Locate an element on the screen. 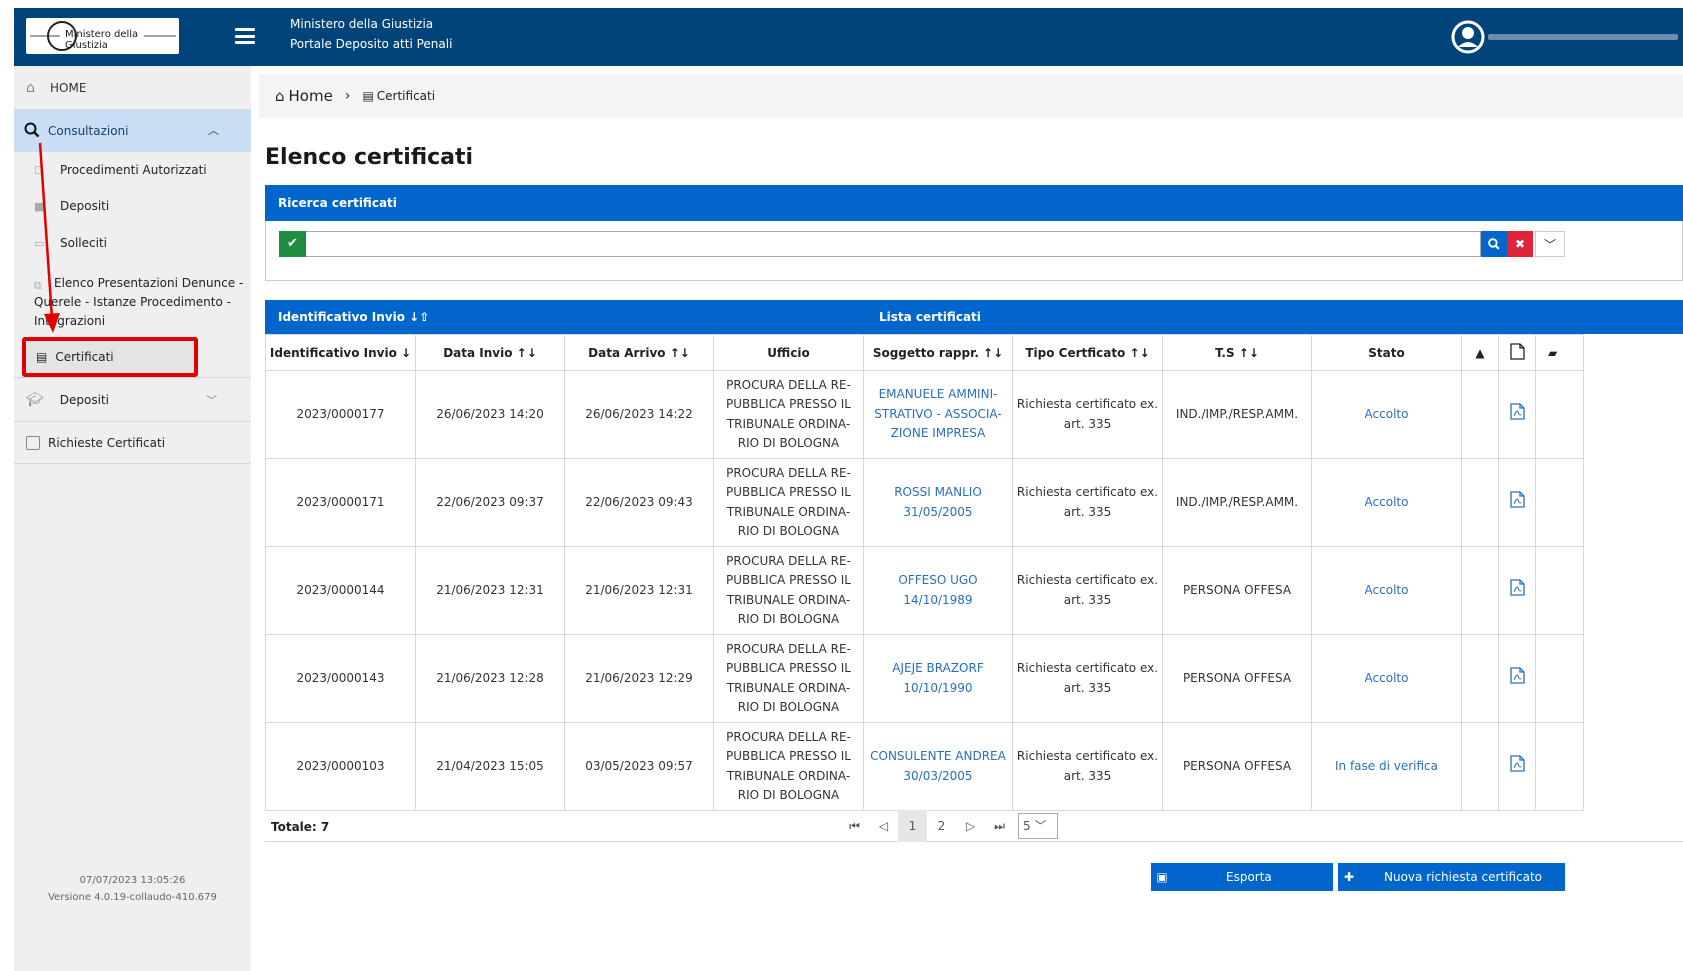  sidebar-item-label: Solleciti is located at coordinates (83, 243).